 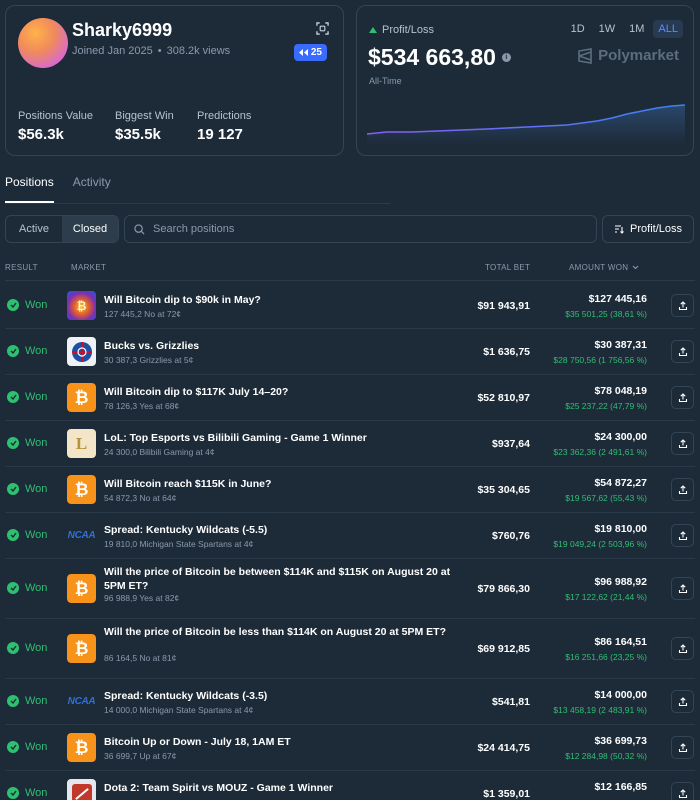 I want to click on pnl-sparkline, so click(x=526, y=124).